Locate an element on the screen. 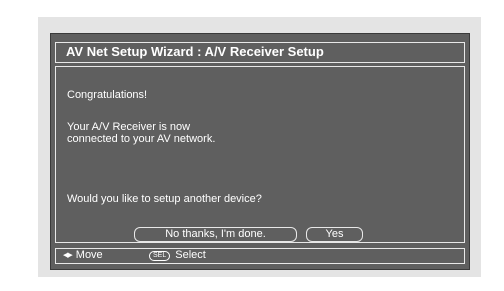 This screenshot has height=291, width=504. move-hint-label: Move is located at coordinates (89, 255).